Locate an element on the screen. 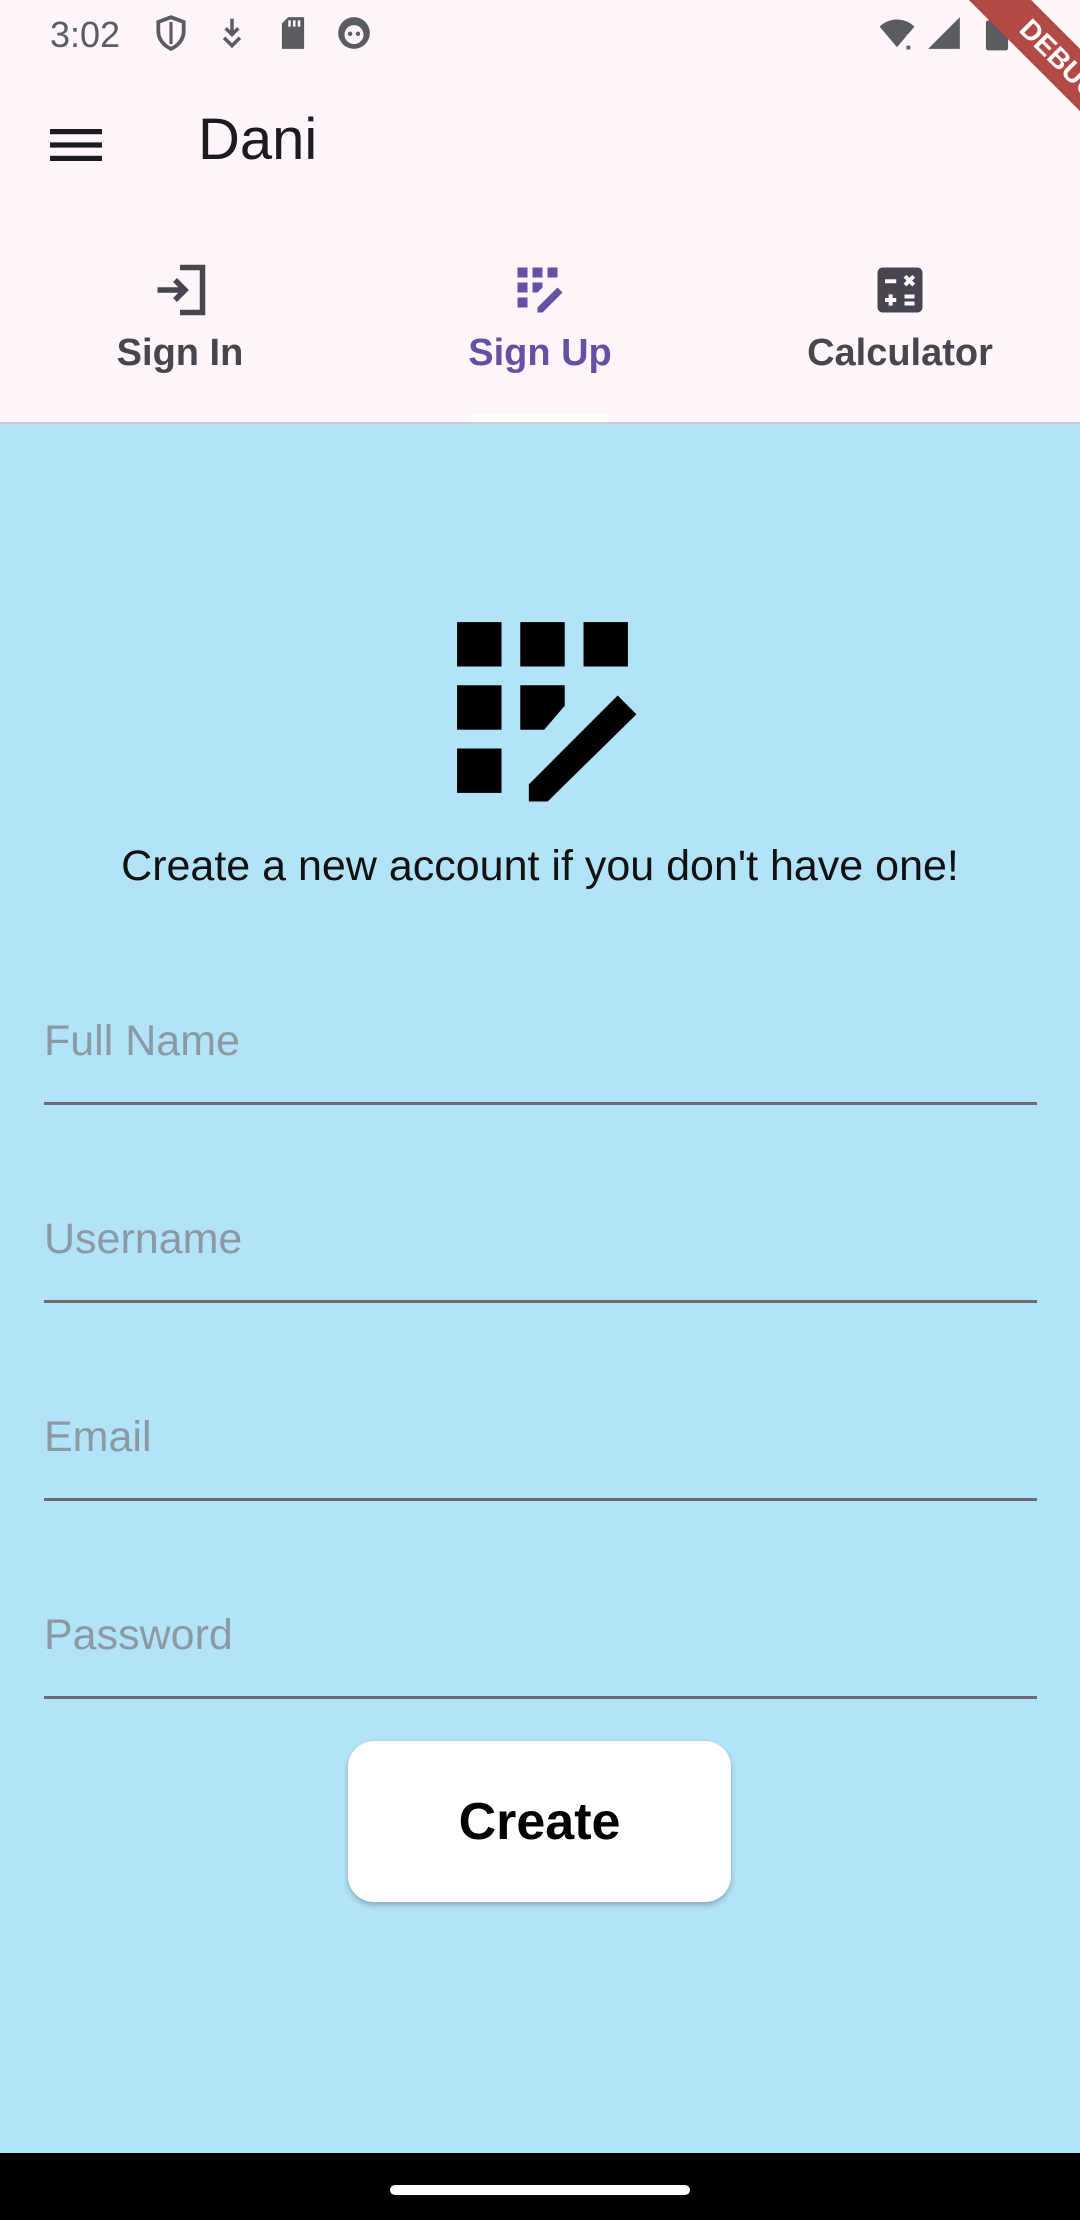  tab-sign-in: Sign In is located at coordinates (180, 322).